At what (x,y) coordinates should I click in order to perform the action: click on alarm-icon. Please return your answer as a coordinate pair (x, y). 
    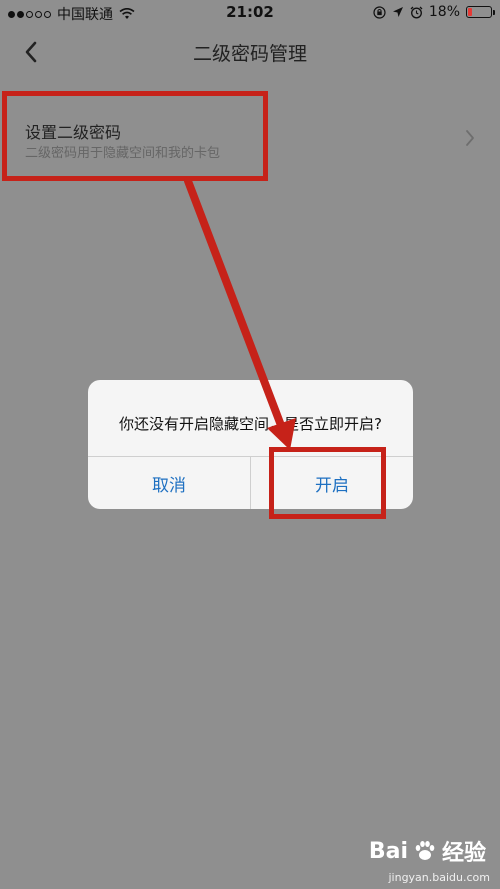
    Looking at the image, I should click on (416, 12).